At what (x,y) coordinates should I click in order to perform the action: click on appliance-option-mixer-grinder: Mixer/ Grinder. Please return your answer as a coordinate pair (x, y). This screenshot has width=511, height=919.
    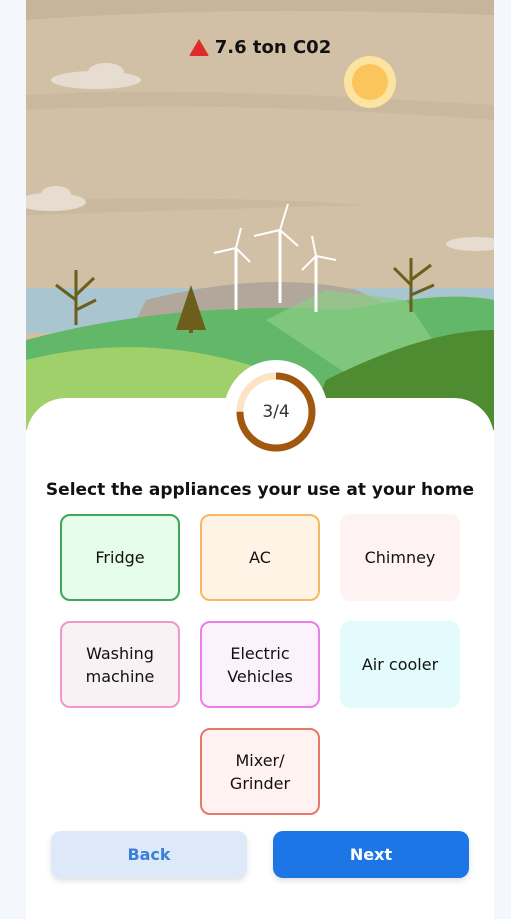
    Looking at the image, I should click on (260, 771).